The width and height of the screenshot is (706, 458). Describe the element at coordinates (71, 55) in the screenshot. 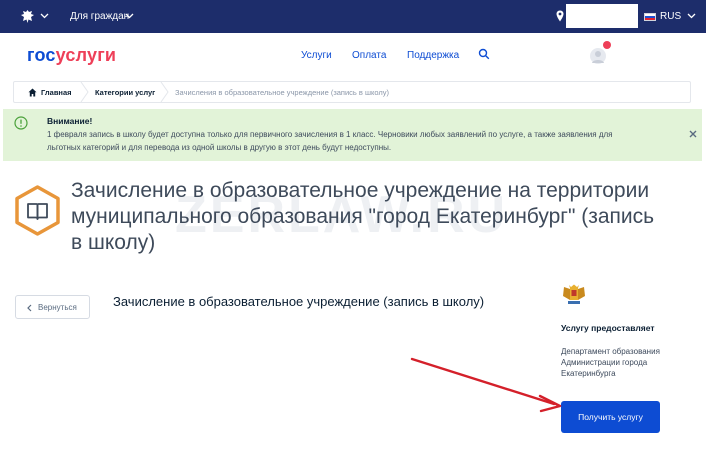

I see `gosuslugi-logo: госуслуги` at that location.